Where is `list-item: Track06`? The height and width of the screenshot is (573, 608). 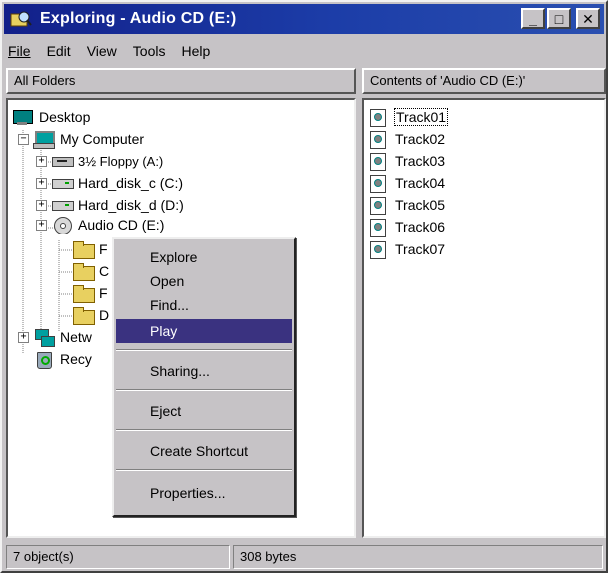 list-item: Track06 is located at coordinates (406, 227).